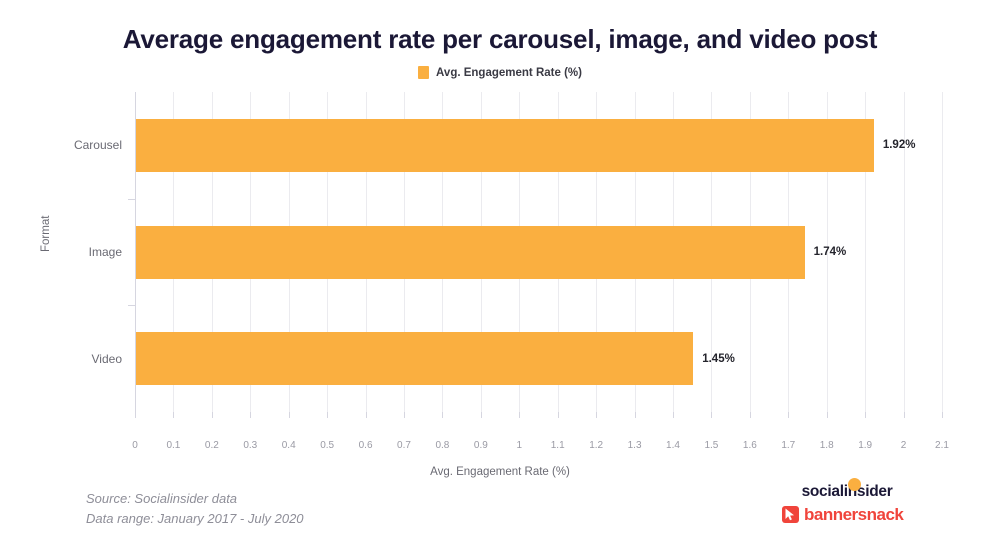  What do you see at coordinates (519, 445) in the screenshot?
I see `x-tick-label: 1` at bounding box center [519, 445].